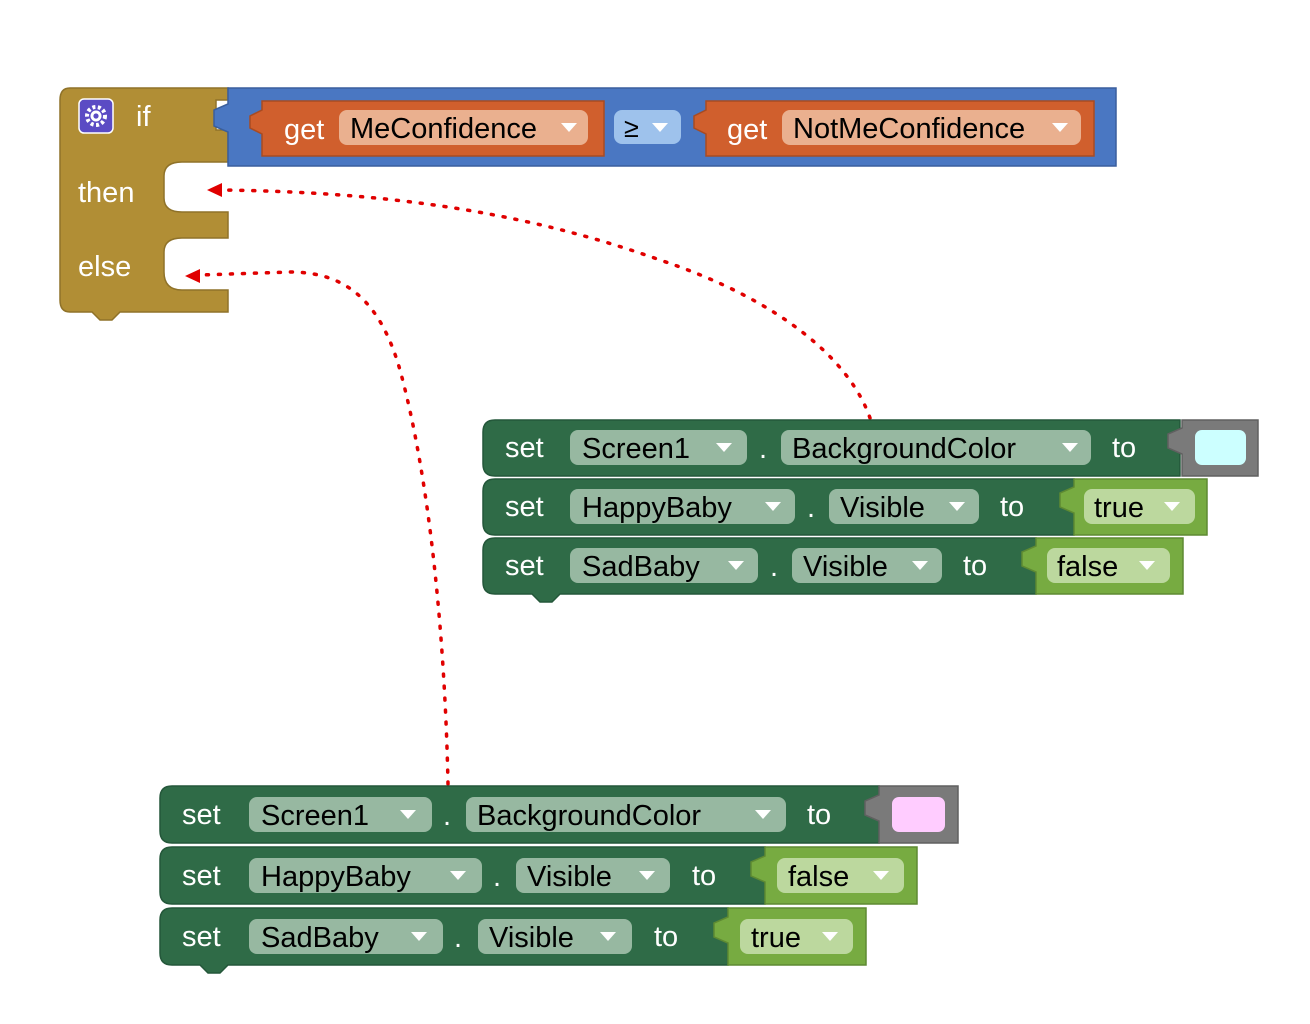 This screenshot has width=1310, height=1024. I want to click on operator-symbol: ≥, so click(631, 128).